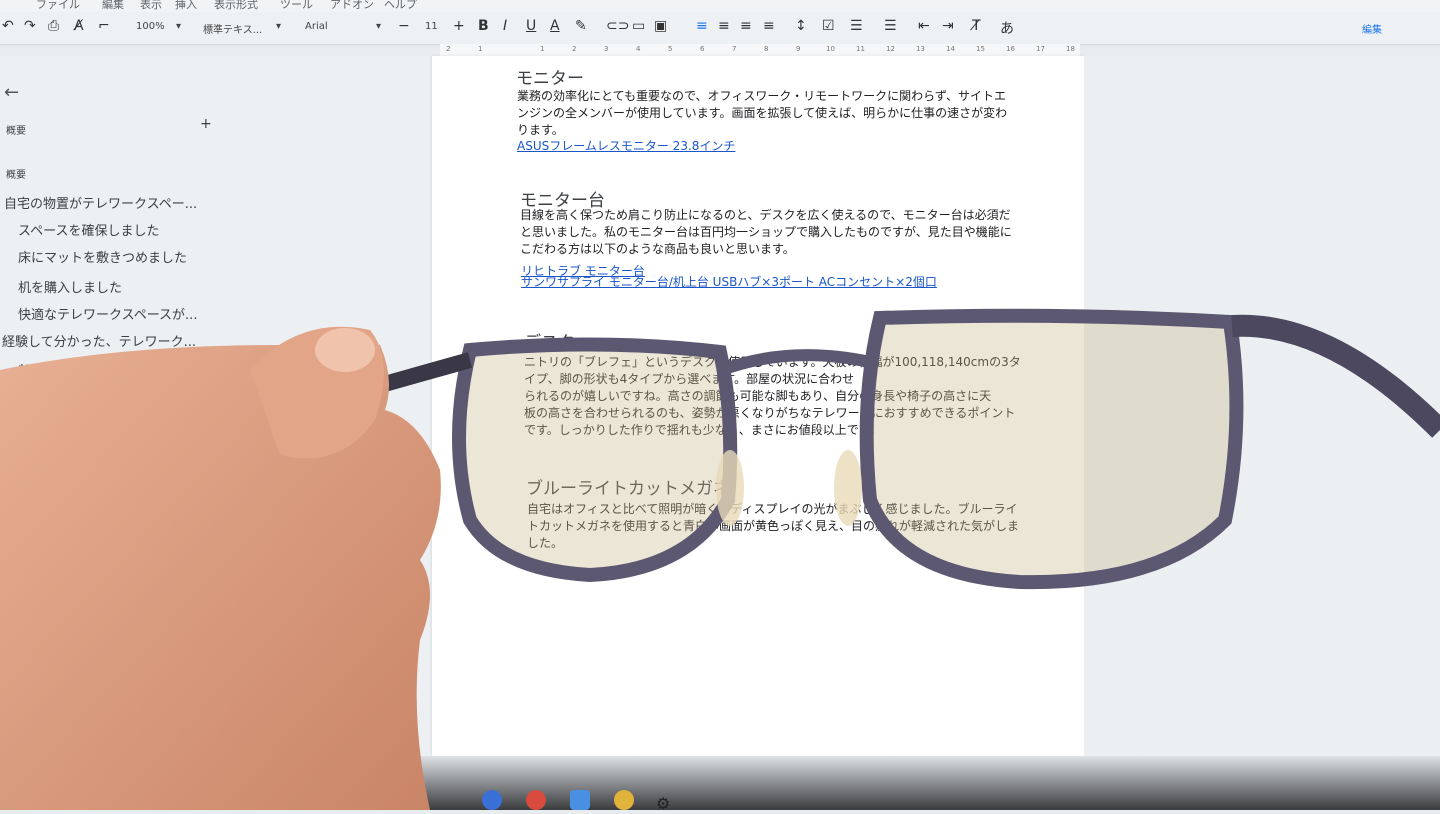 Image resolution: width=1440 pixels, height=814 pixels. What do you see at coordinates (104, 26) in the screenshot?
I see `paint-format-icon: ⌐` at bounding box center [104, 26].